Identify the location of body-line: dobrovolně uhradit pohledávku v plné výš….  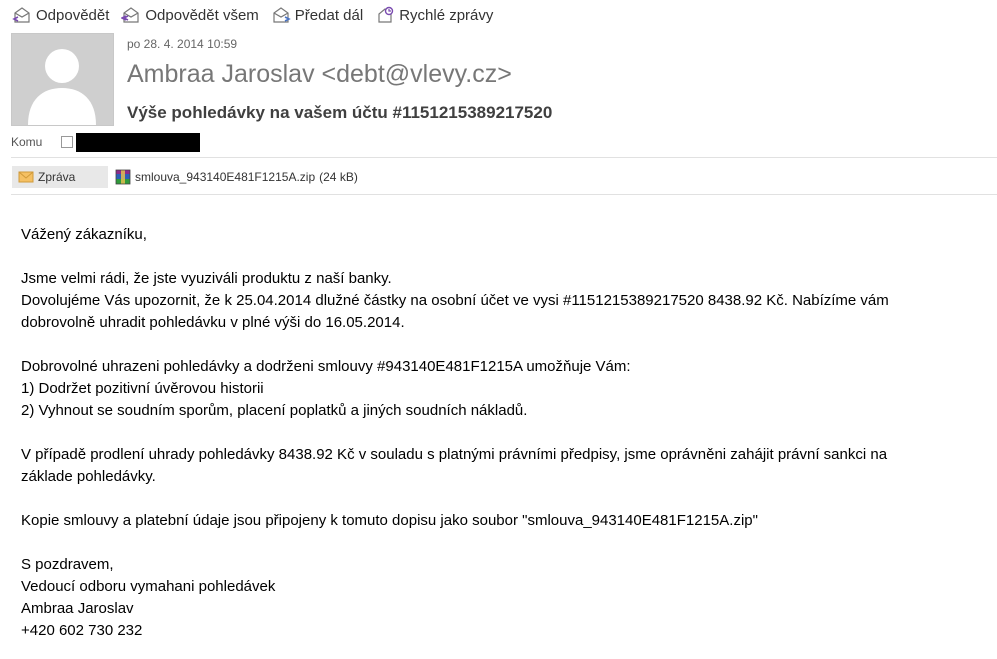
(213, 322).